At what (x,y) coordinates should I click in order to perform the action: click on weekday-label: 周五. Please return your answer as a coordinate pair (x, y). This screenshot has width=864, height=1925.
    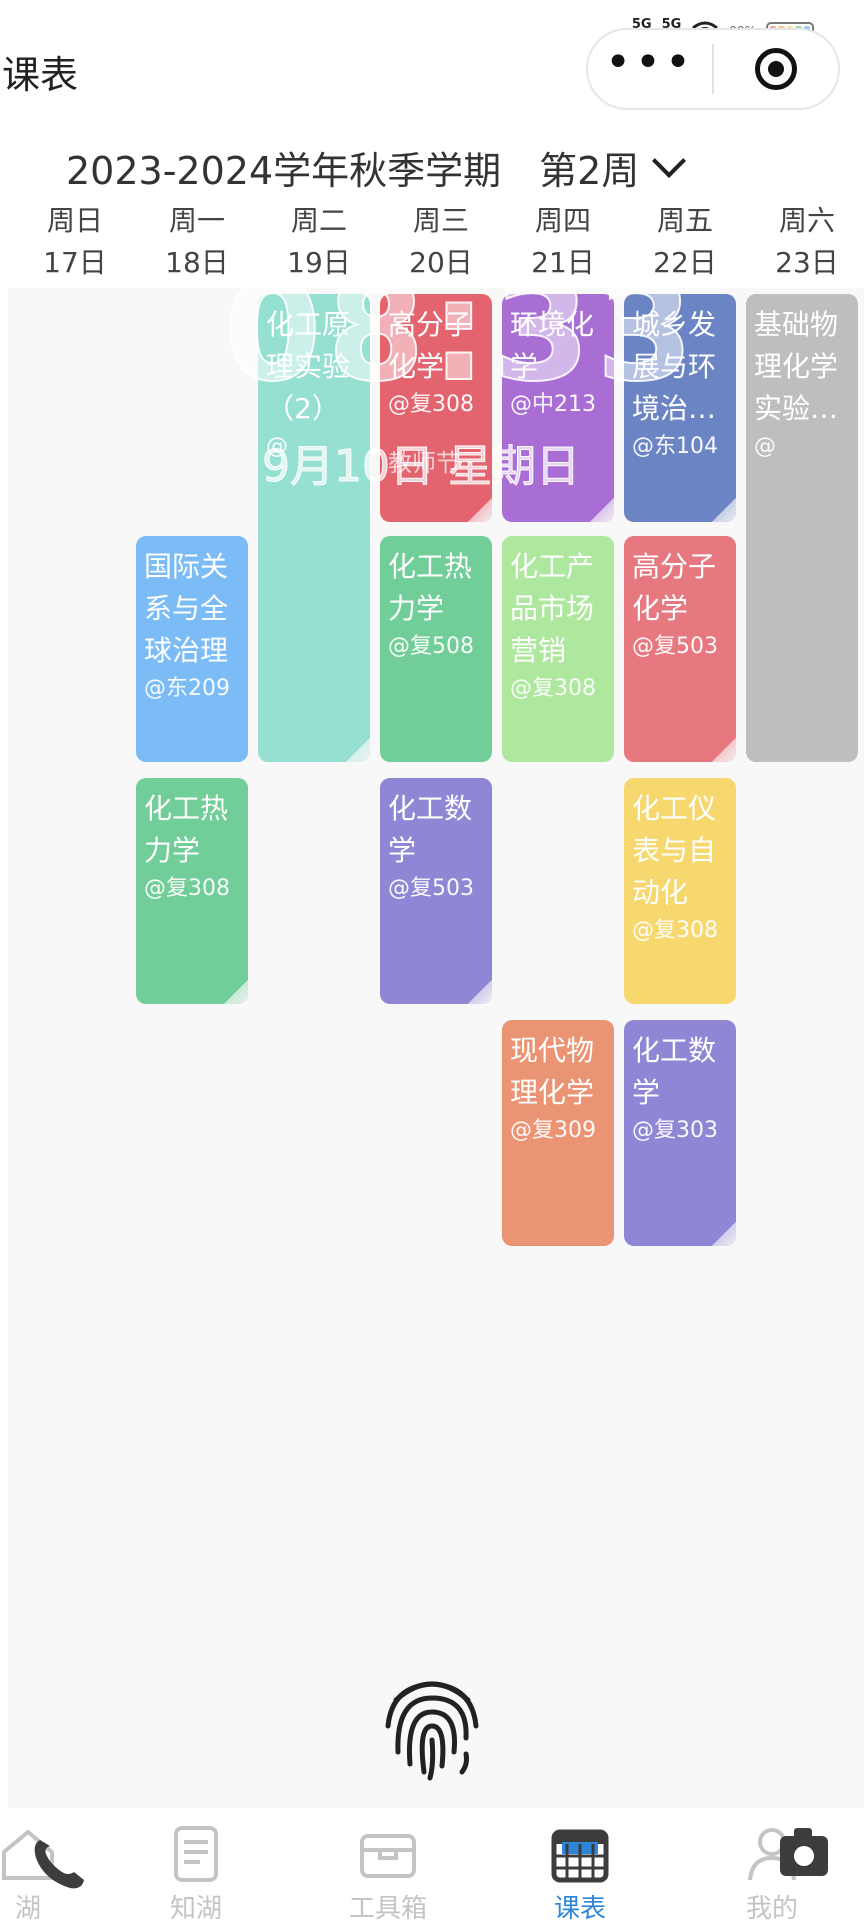
    Looking at the image, I should click on (684, 220).